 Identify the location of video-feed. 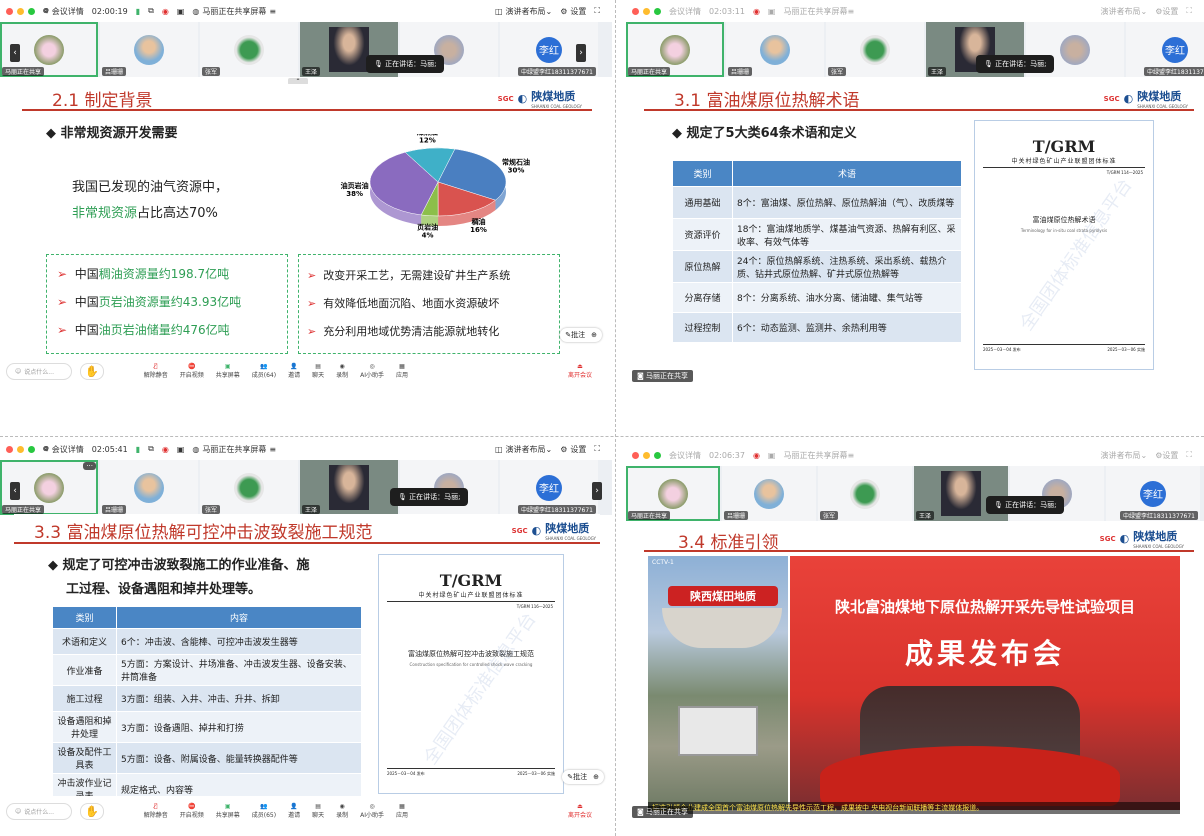
(349, 487).